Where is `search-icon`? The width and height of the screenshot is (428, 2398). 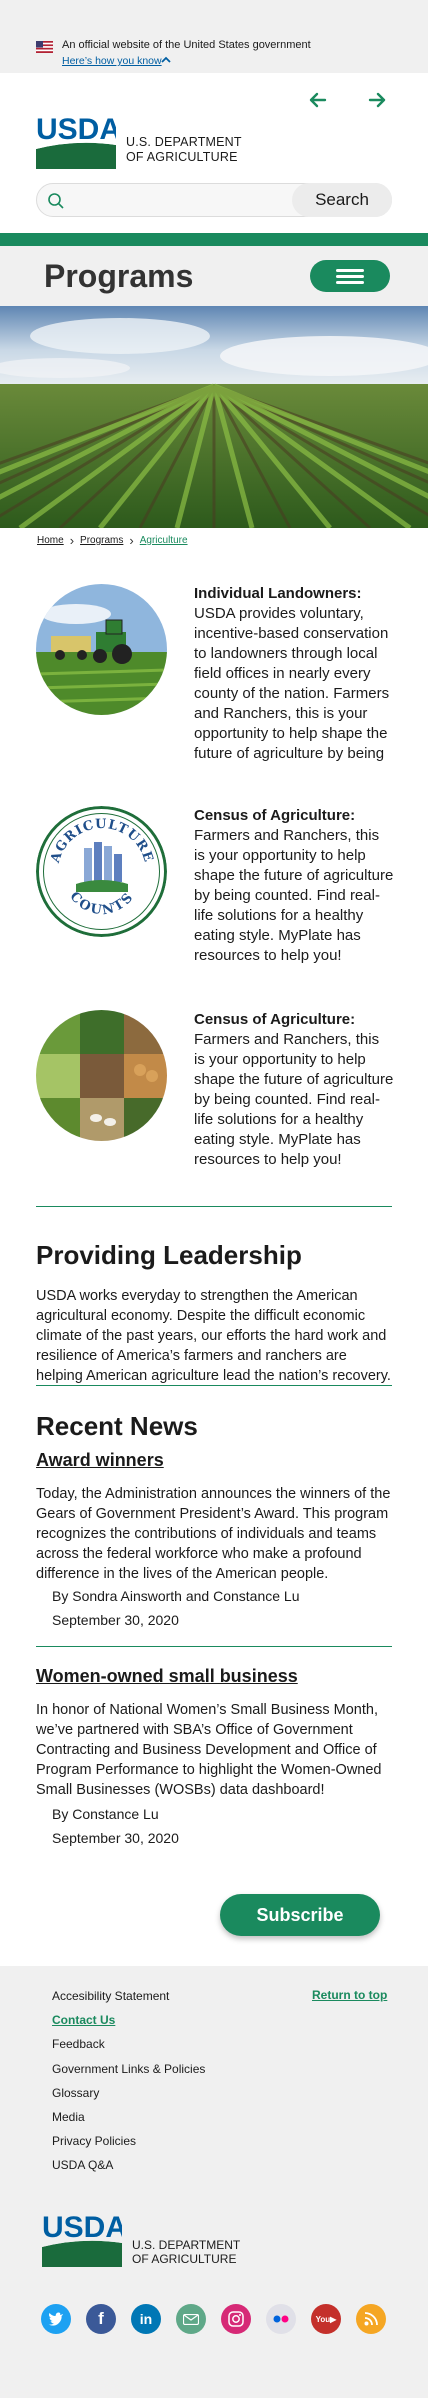
search-icon is located at coordinates (56, 201).